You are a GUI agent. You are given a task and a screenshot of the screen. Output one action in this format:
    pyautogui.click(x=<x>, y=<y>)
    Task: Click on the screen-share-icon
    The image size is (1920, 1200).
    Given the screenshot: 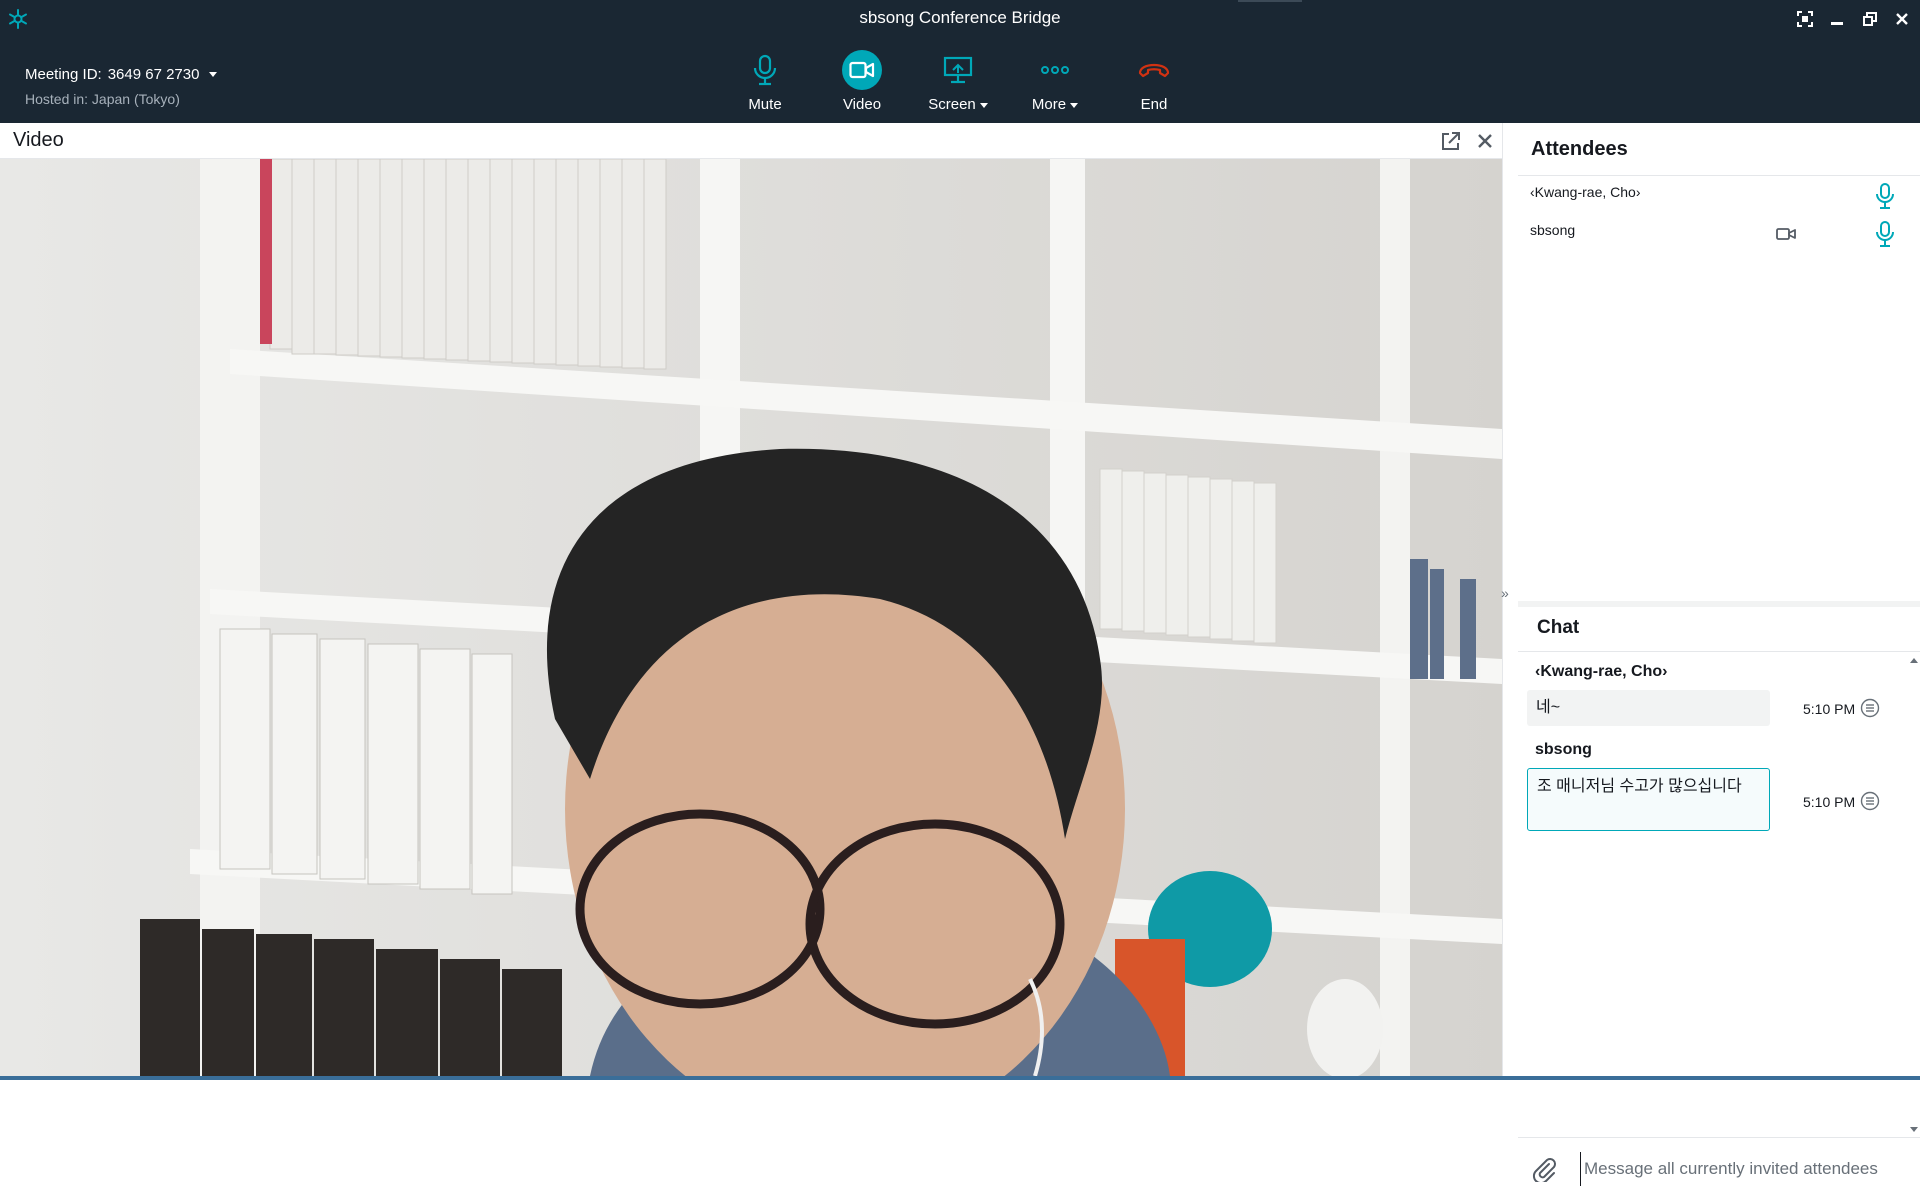 What is the action you would take?
    pyautogui.click(x=958, y=70)
    